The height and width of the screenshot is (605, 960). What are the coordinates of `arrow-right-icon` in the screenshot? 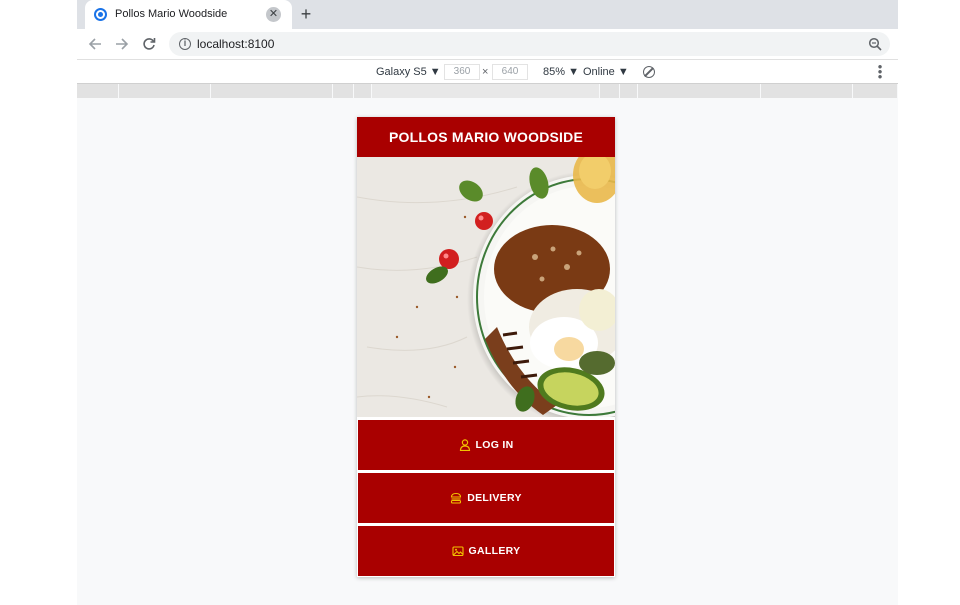 It's located at (122, 44).